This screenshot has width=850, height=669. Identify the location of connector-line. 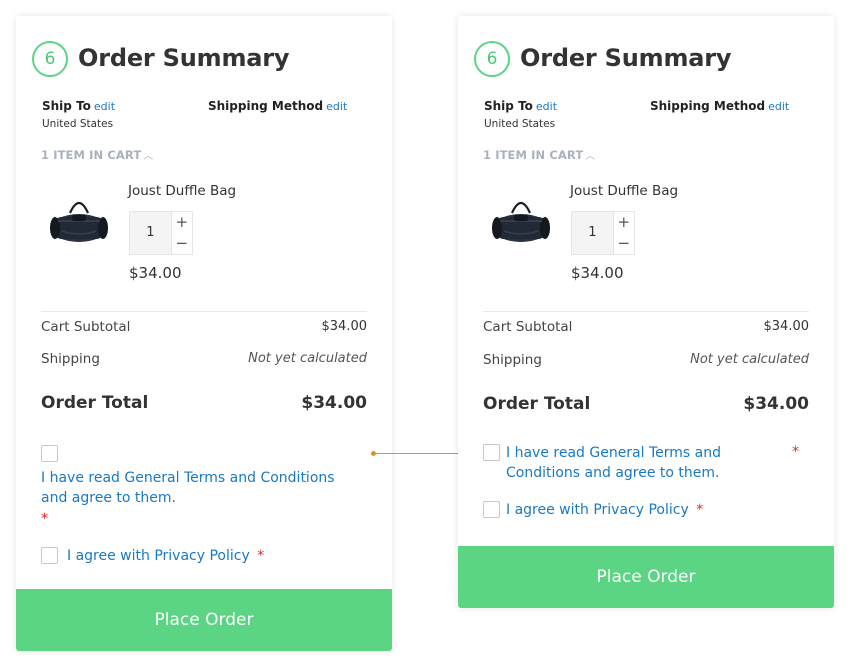
(421, 453).